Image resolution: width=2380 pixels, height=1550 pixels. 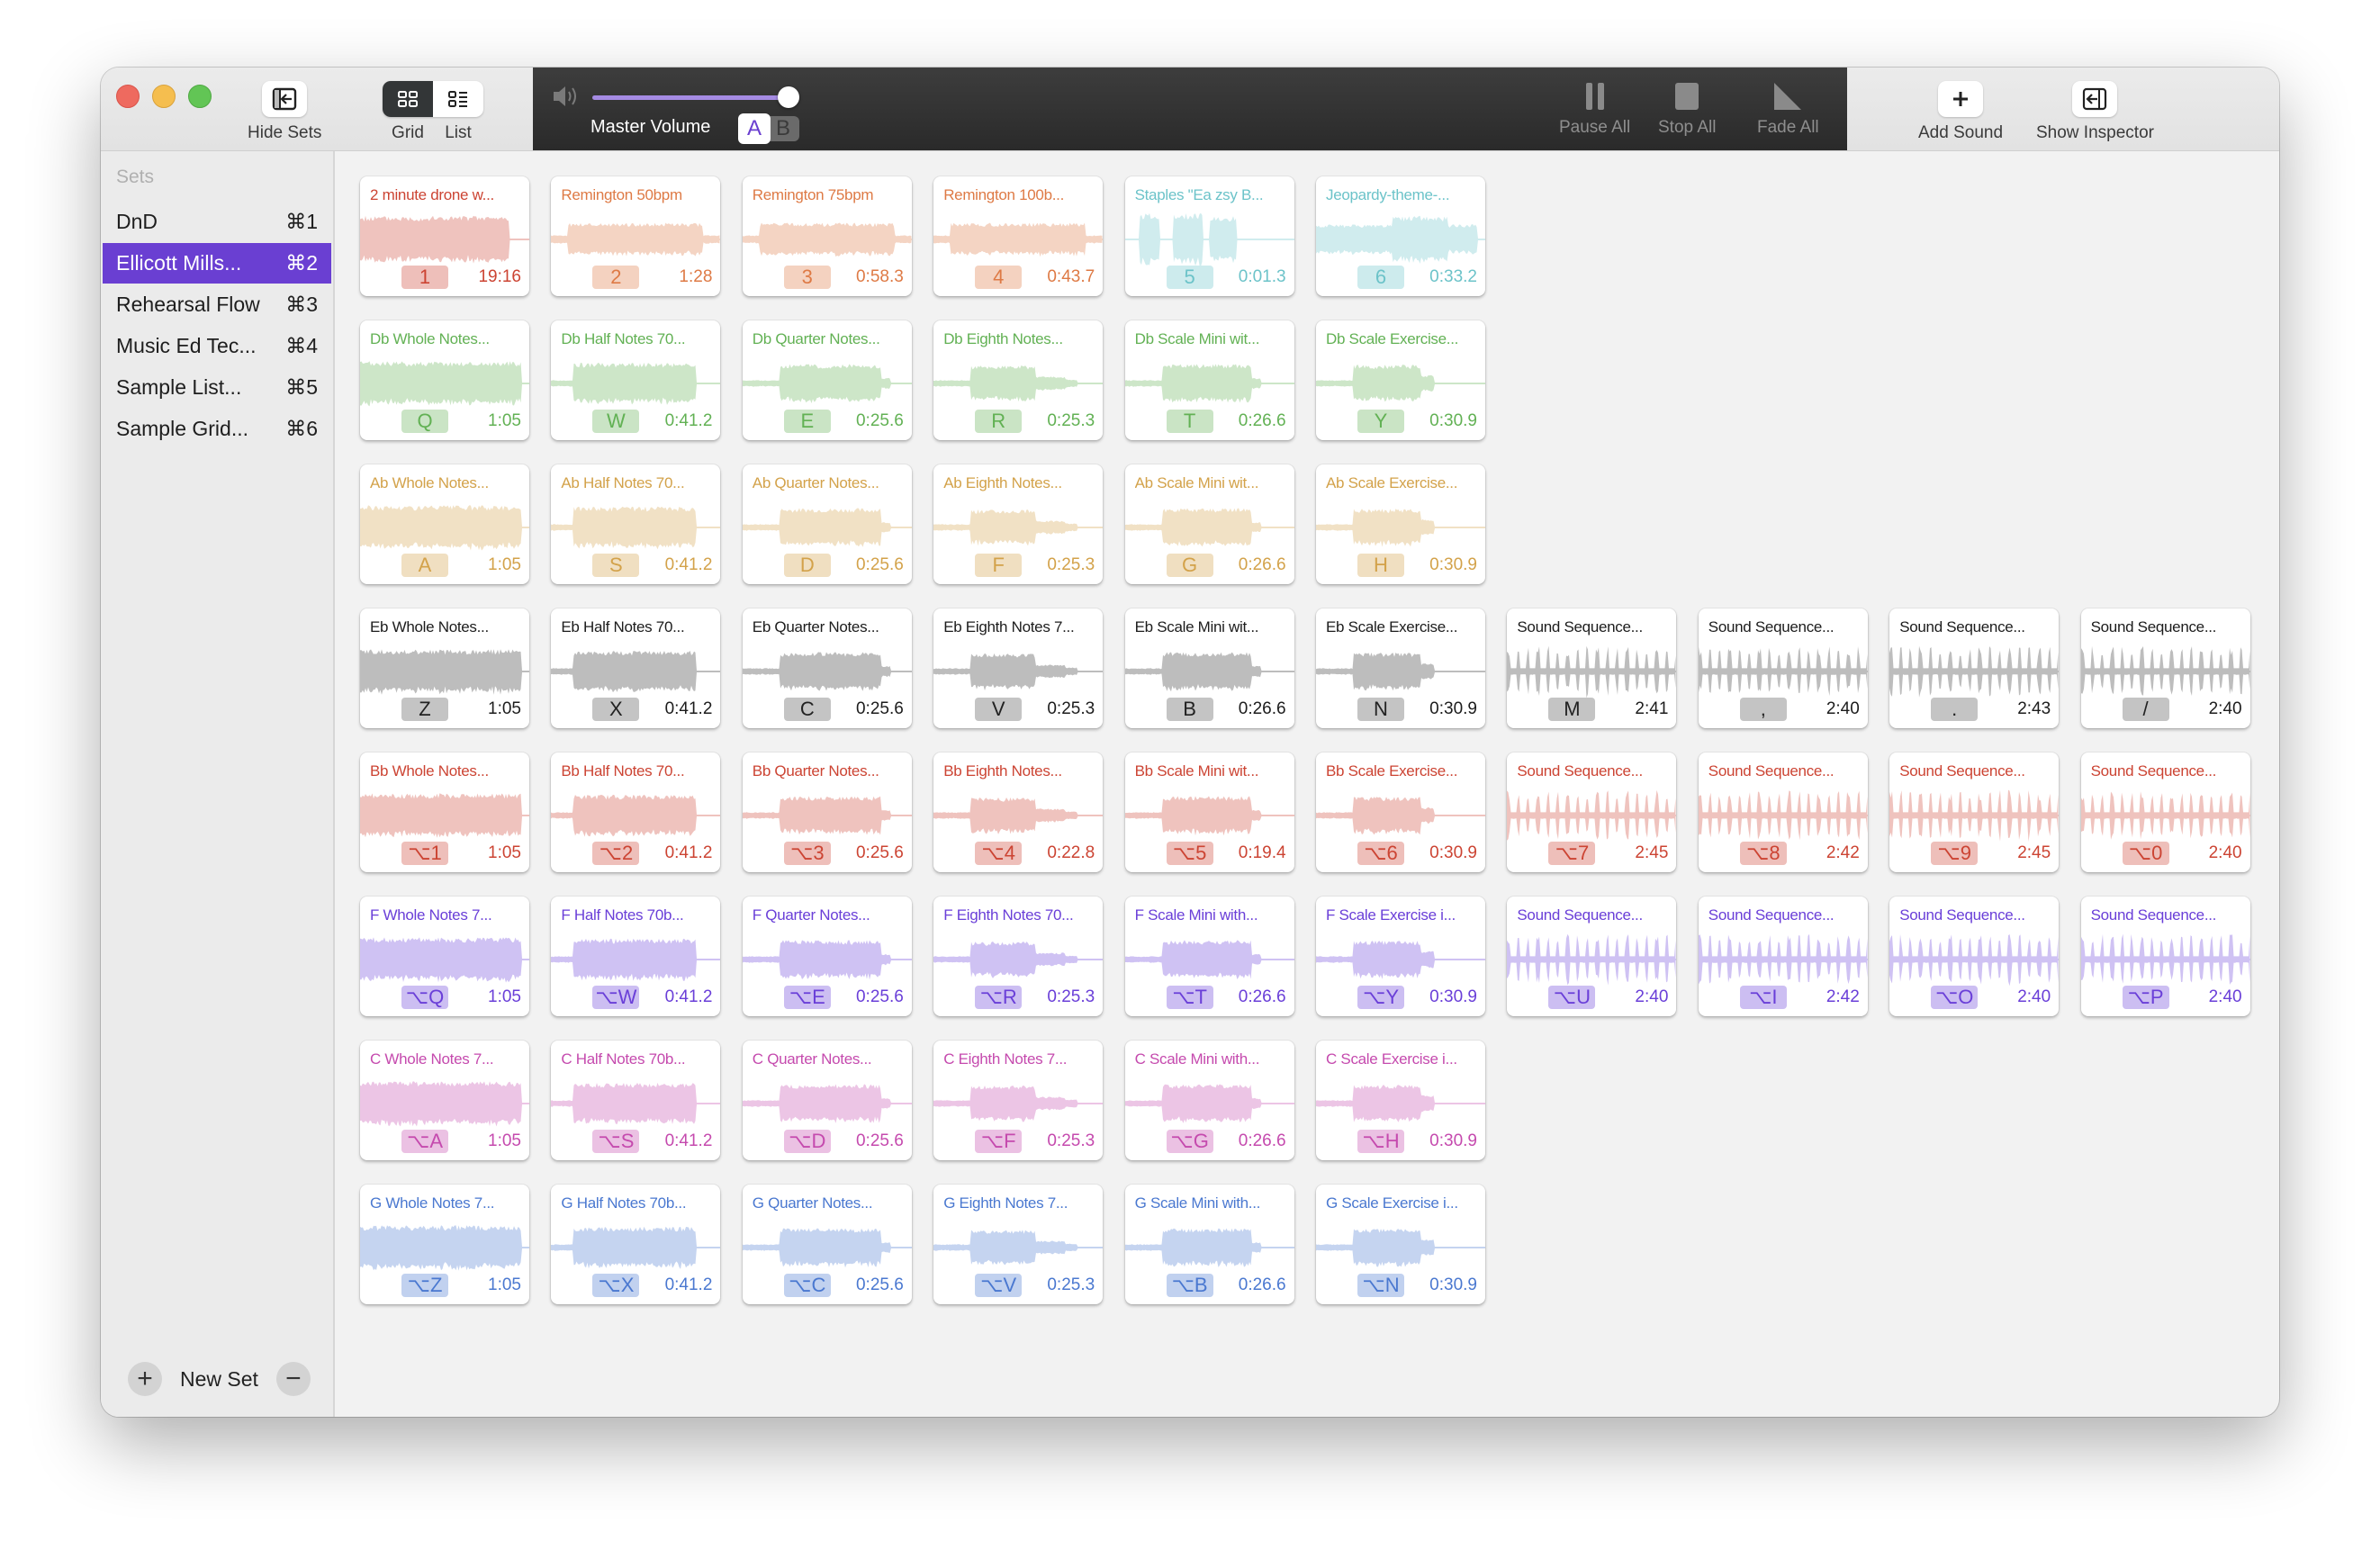 I want to click on sound-card: Db Half Notes 70... W 0:41.2, so click(x=636, y=380).